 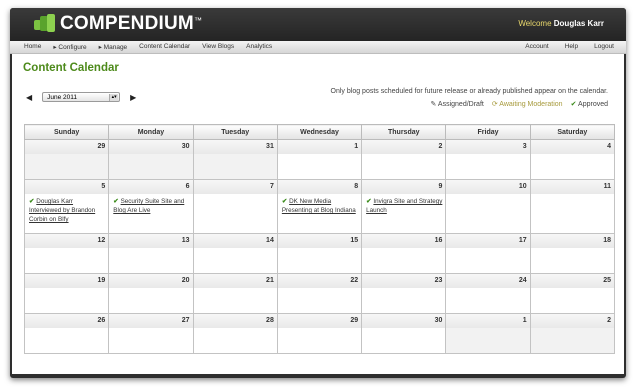 What do you see at coordinates (151, 253) in the screenshot?
I see `calendar-day-cell: 13` at bounding box center [151, 253].